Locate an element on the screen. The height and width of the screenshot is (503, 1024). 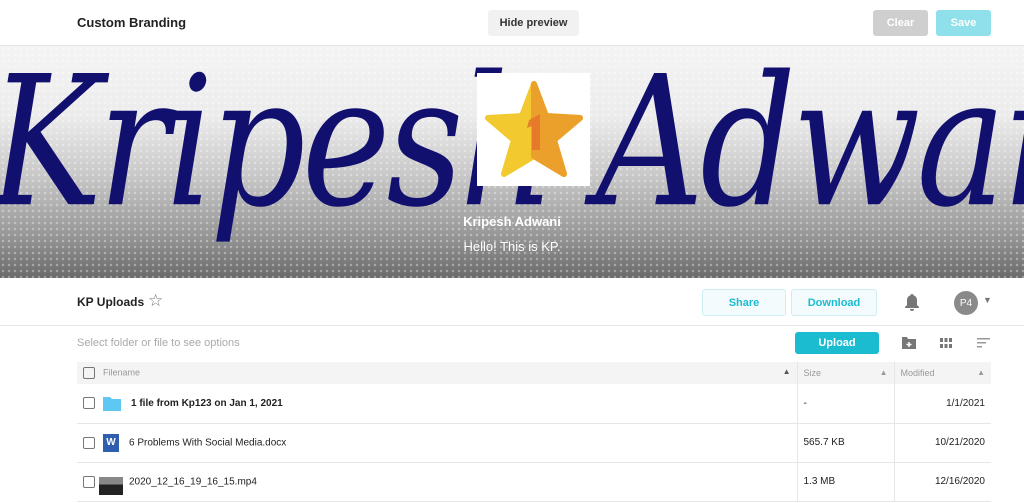
save-button: Save is located at coordinates (963, 23).